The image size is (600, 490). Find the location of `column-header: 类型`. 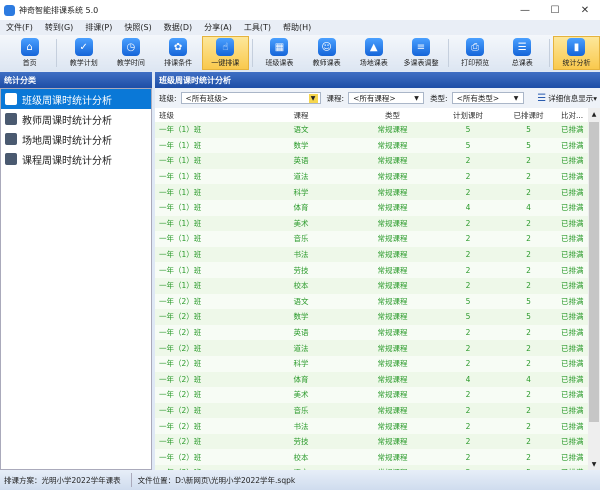

column-header: 类型 is located at coordinates (392, 115).